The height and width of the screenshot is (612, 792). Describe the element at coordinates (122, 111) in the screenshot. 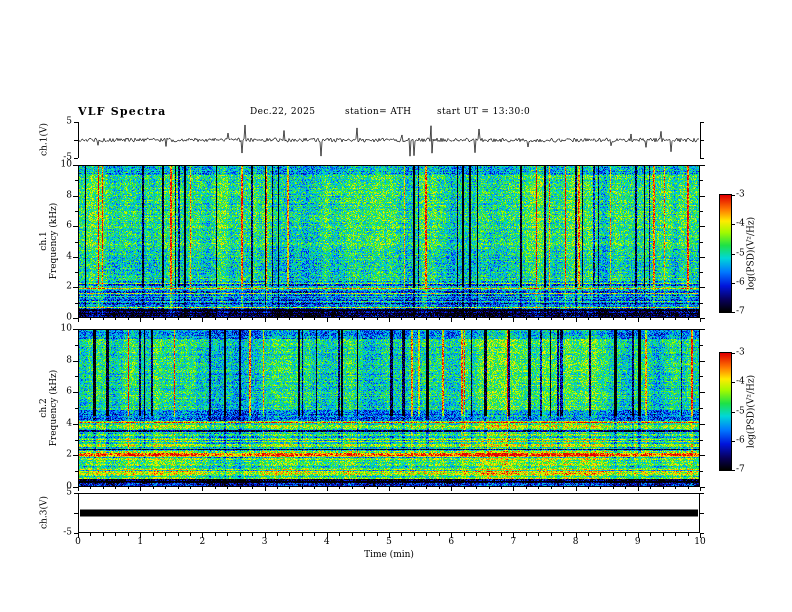

I see `figure-title: VLF Spectra` at that location.